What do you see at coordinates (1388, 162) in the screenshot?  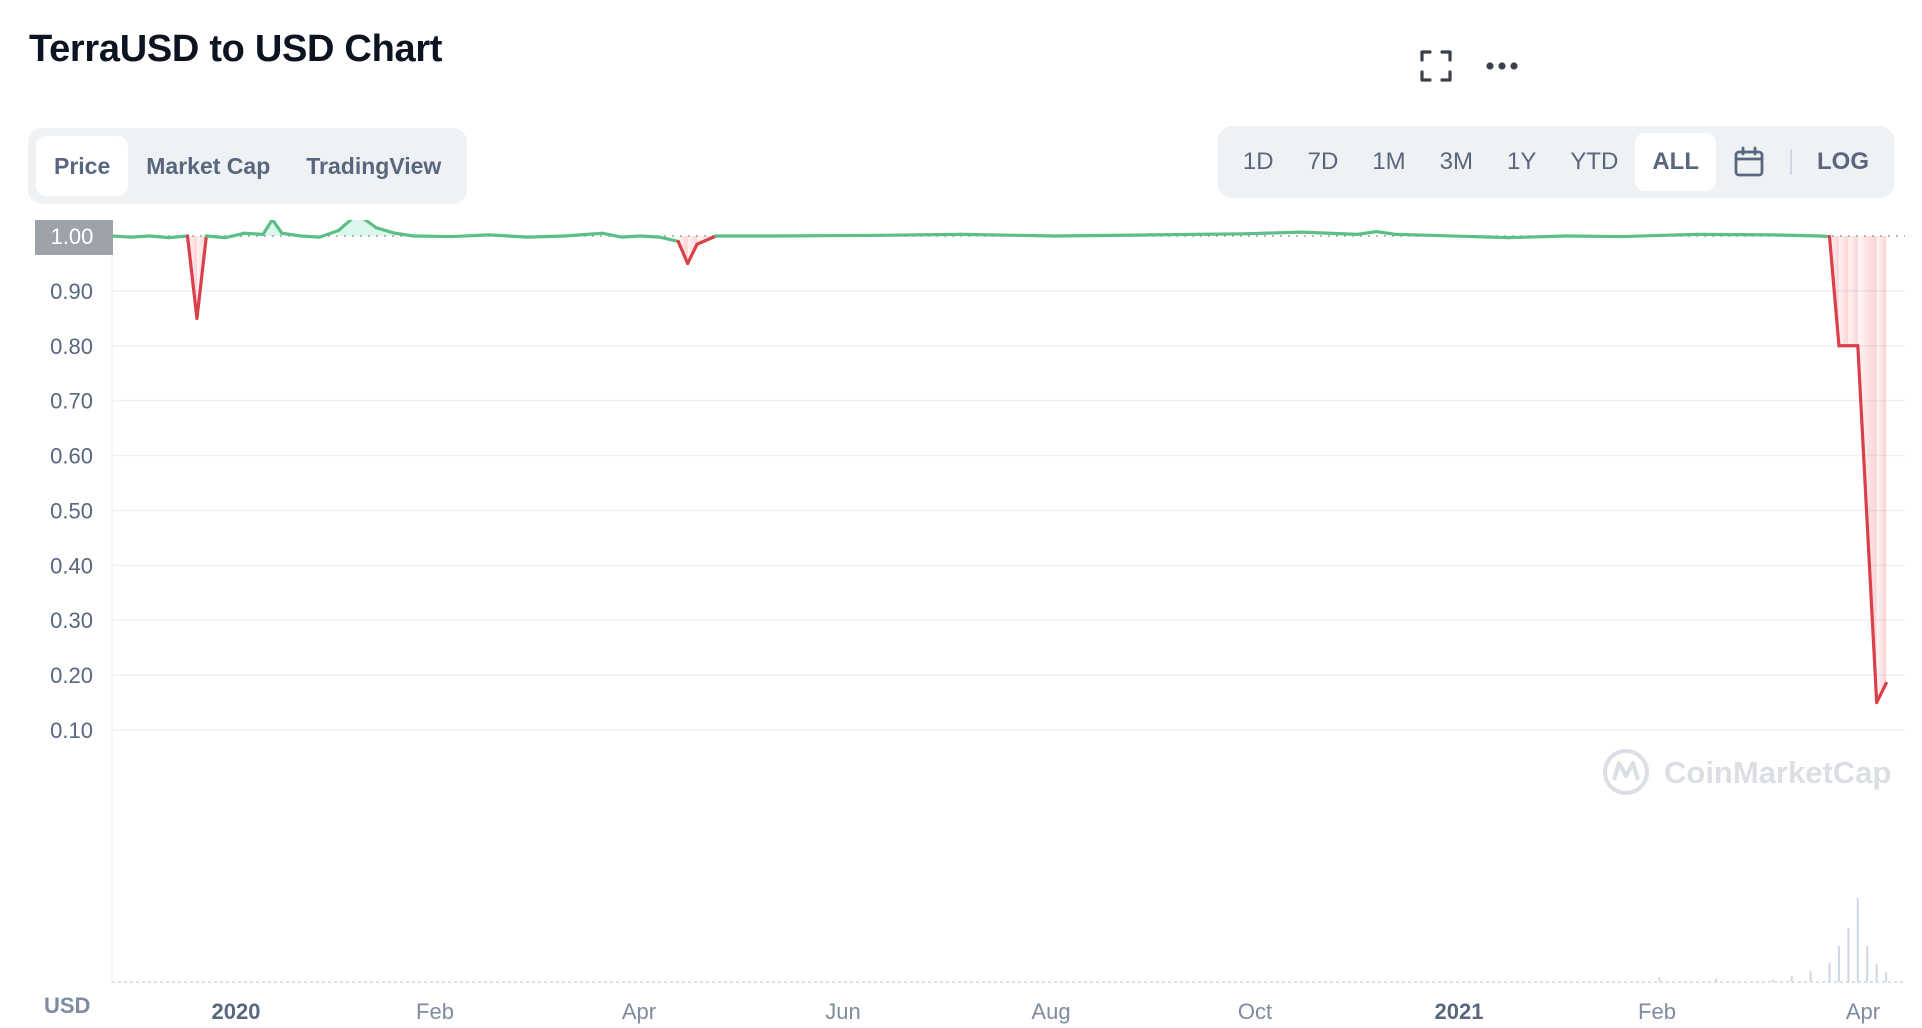 I see `range-1m: 1M` at bounding box center [1388, 162].